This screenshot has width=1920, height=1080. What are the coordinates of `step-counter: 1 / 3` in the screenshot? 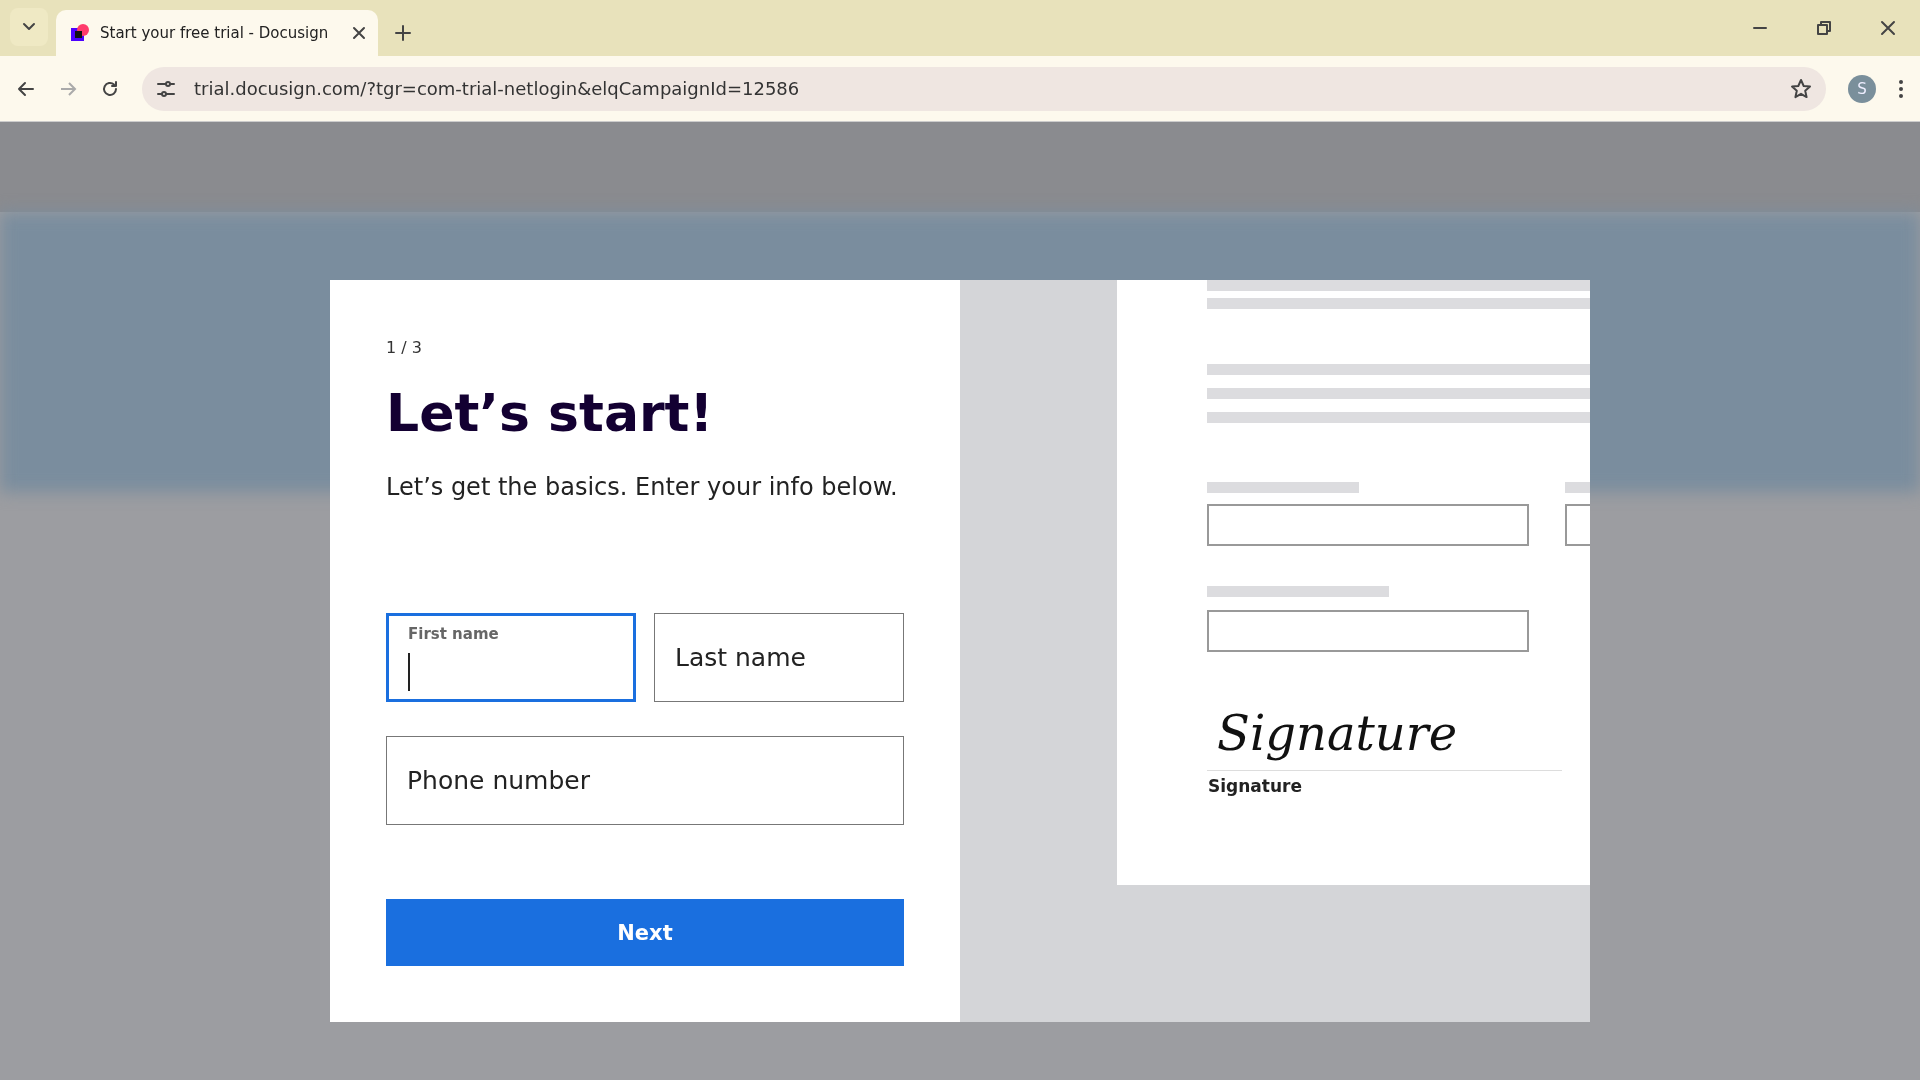 It's located at (404, 347).